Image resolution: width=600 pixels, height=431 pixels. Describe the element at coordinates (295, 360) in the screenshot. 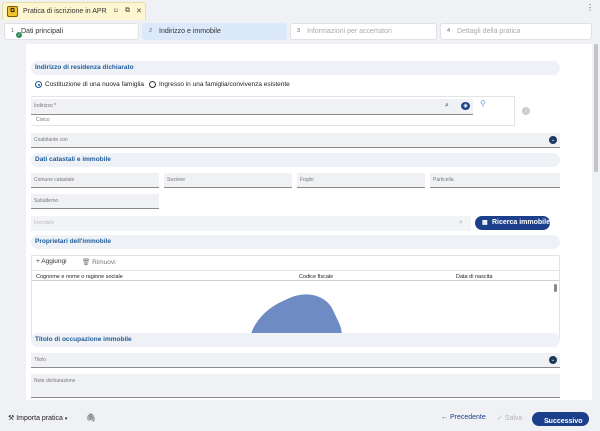

I see `titolo-select: Titolo ⌄` at that location.